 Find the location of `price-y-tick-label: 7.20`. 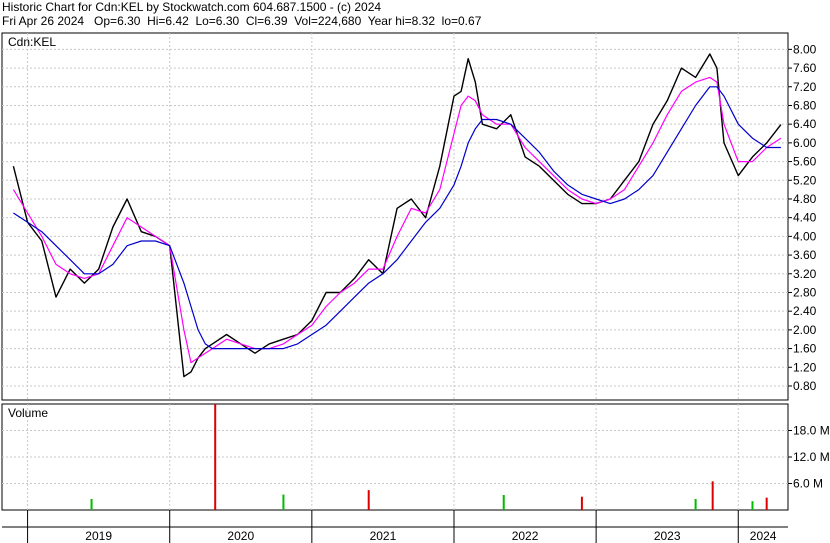

price-y-tick-label: 7.20 is located at coordinates (805, 87).